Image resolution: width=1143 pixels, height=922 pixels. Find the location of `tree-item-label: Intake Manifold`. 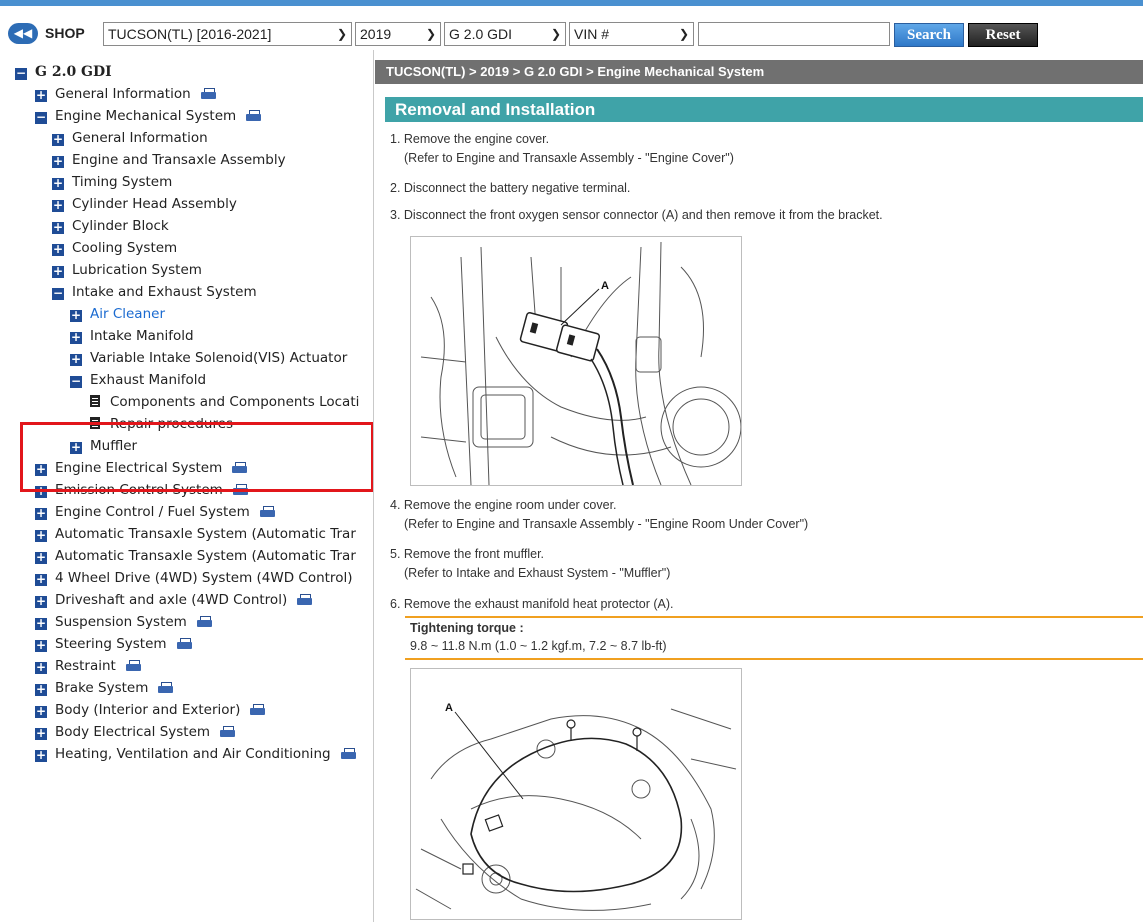

tree-item-label: Intake Manifold is located at coordinates (142, 336).